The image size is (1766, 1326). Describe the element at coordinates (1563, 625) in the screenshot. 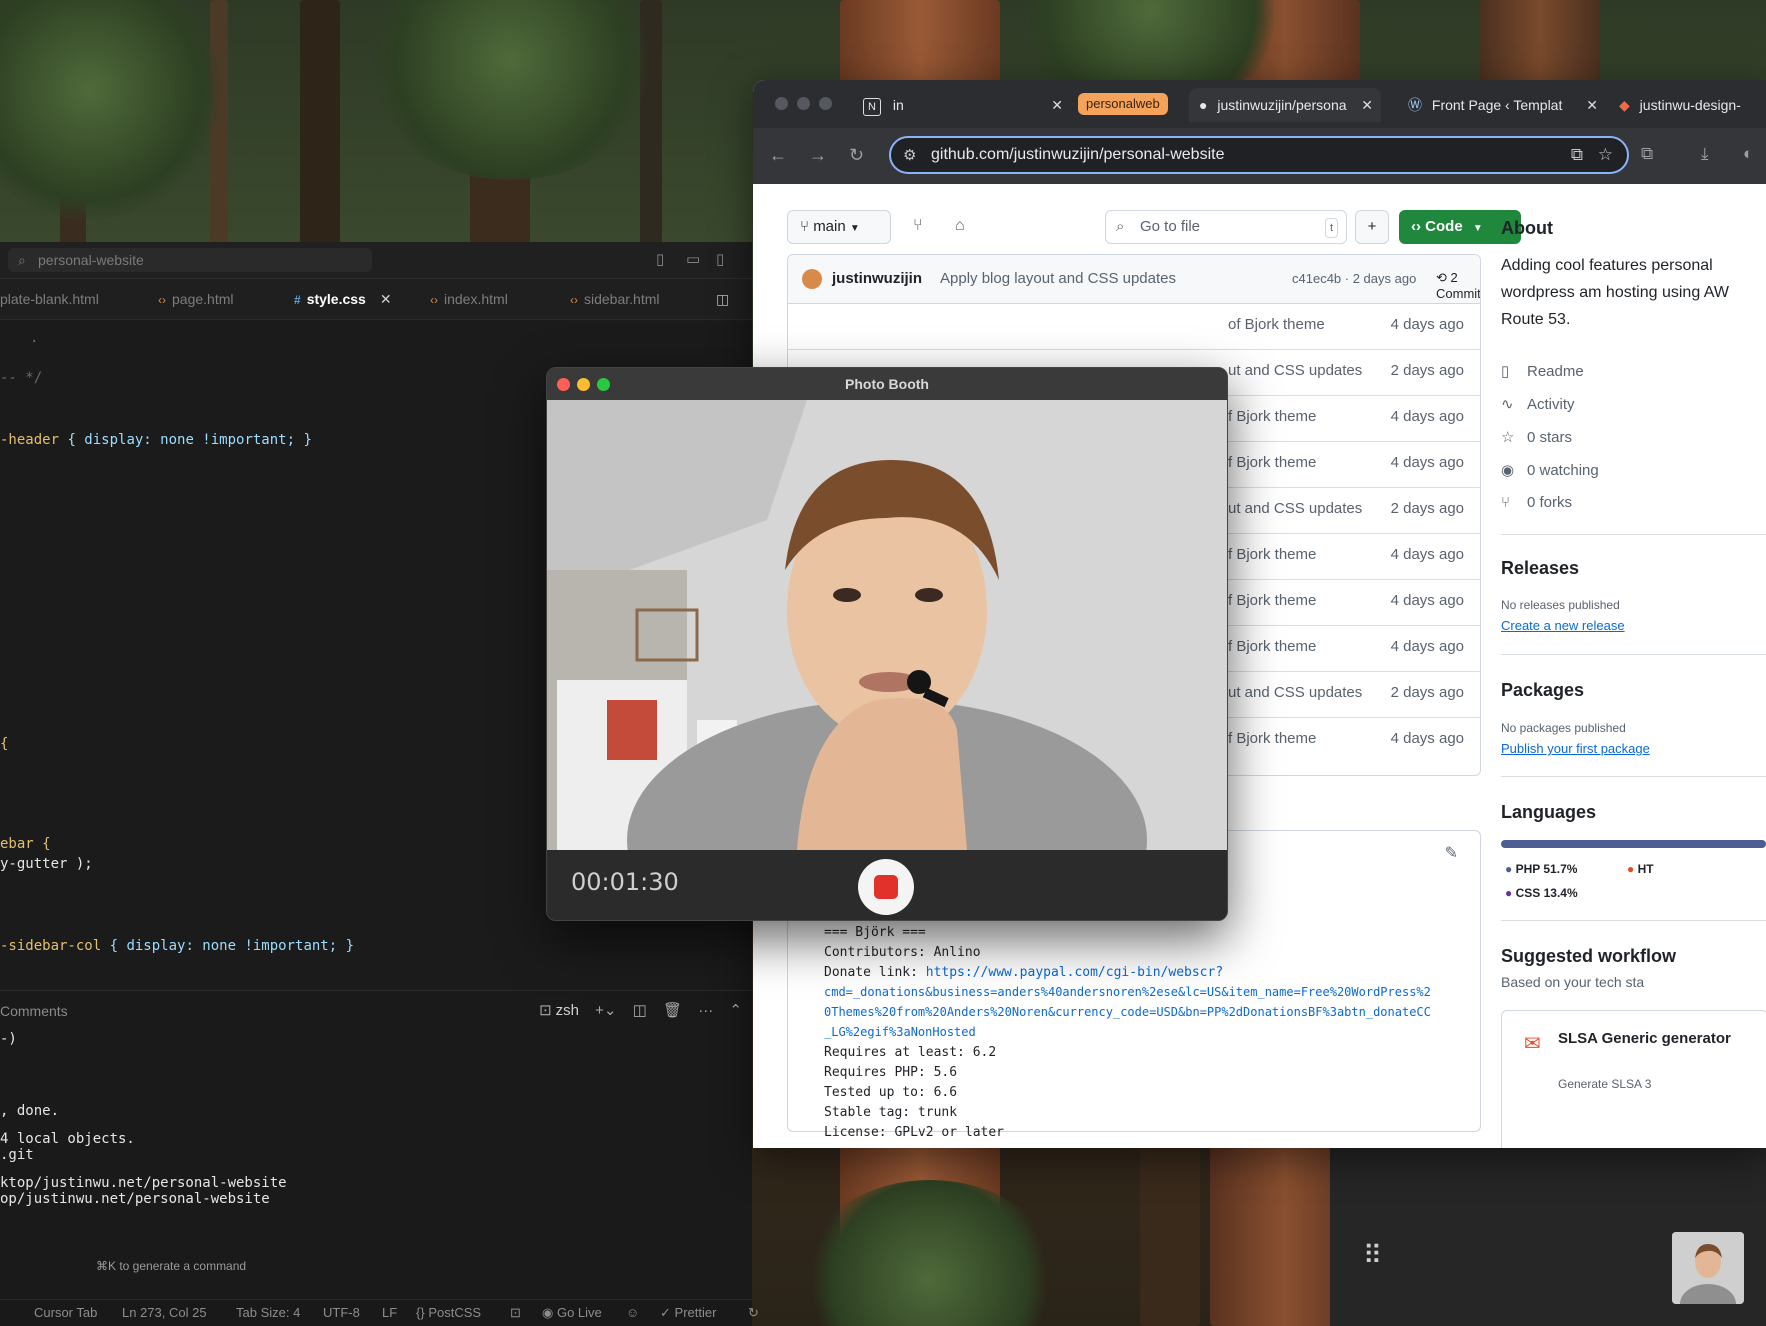

I see `create-release-link: Create a new release` at that location.